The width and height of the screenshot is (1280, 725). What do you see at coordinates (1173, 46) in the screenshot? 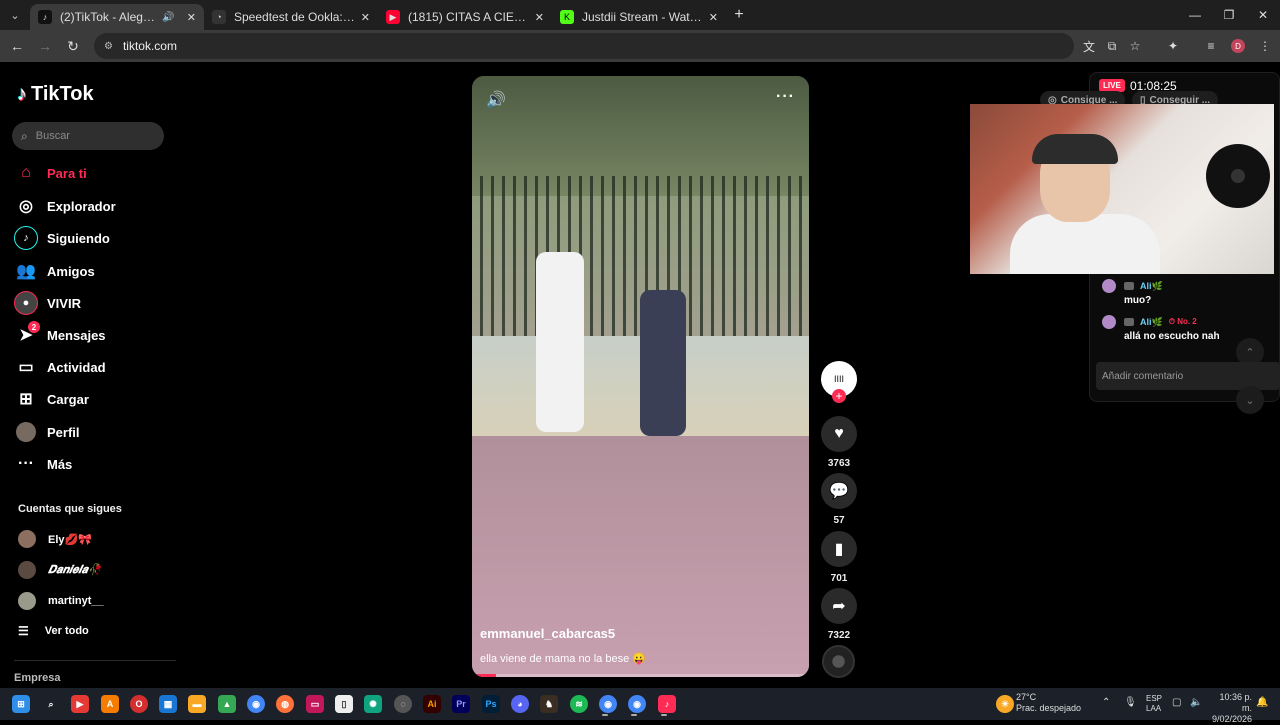
I see `extensions-icon: ✦` at bounding box center [1173, 46].